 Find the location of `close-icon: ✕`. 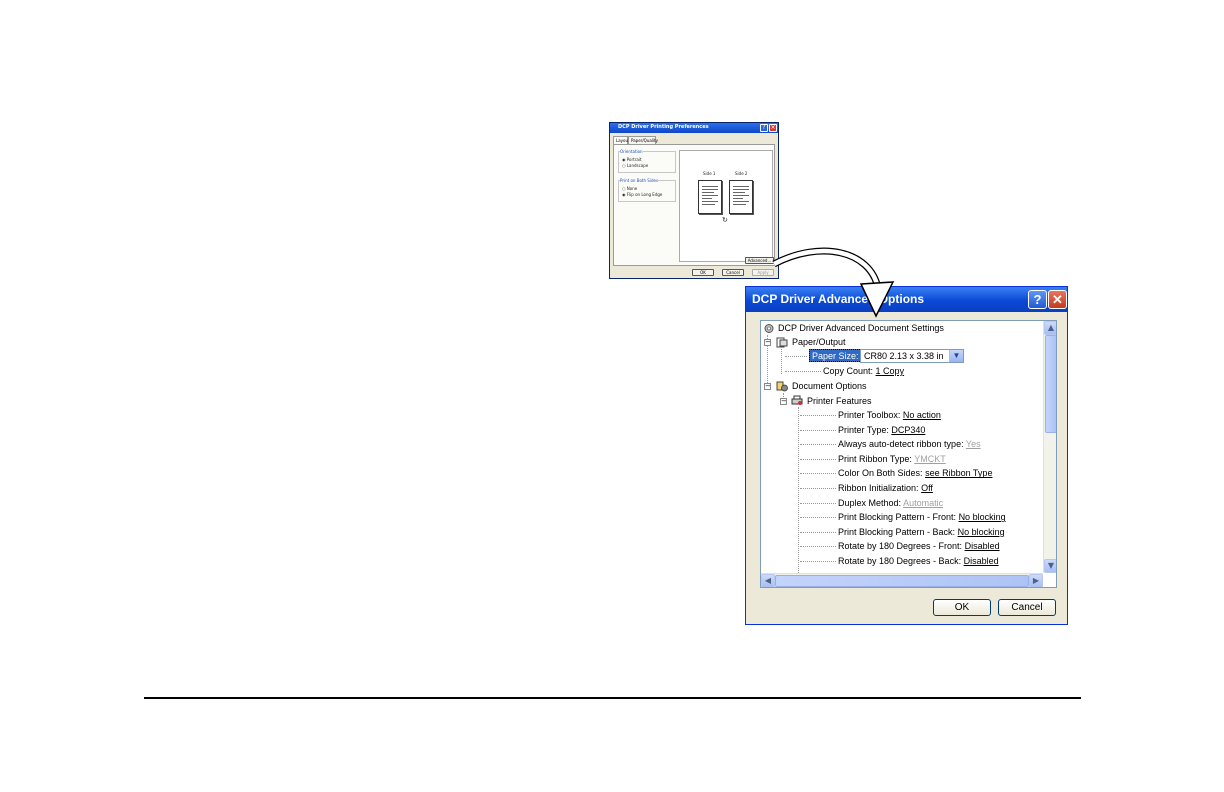

close-icon: ✕ is located at coordinates (1057, 299).